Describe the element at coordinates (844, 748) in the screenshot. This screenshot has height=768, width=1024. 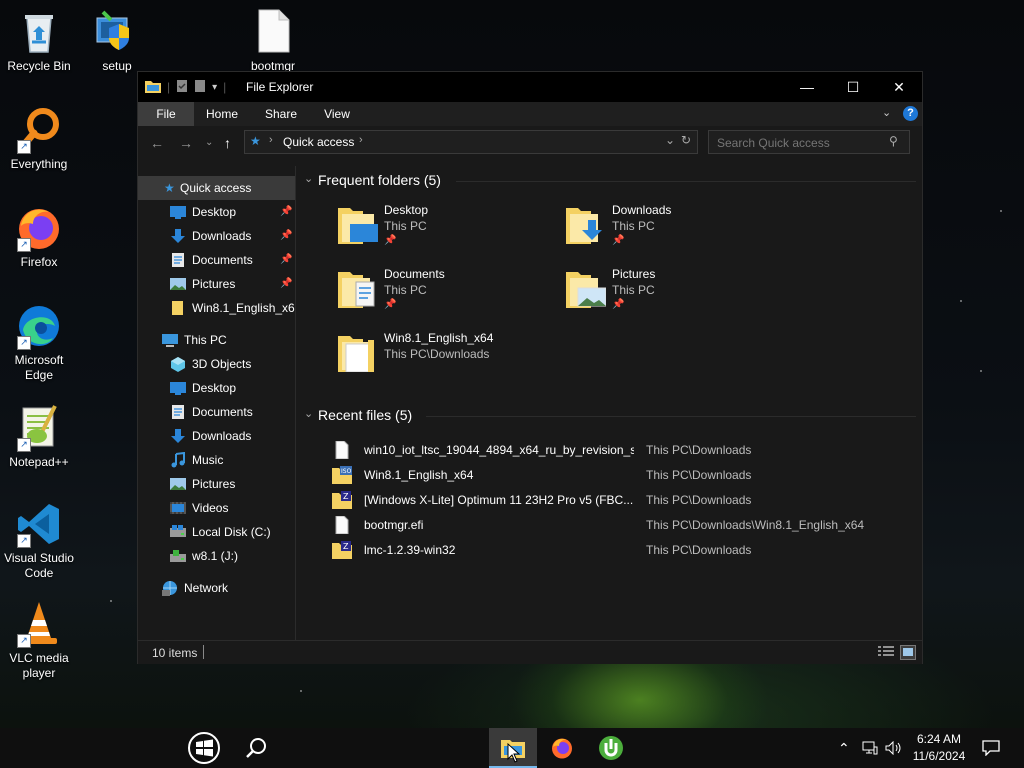
I see `show-hidden-icons-button: ⌃` at that location.